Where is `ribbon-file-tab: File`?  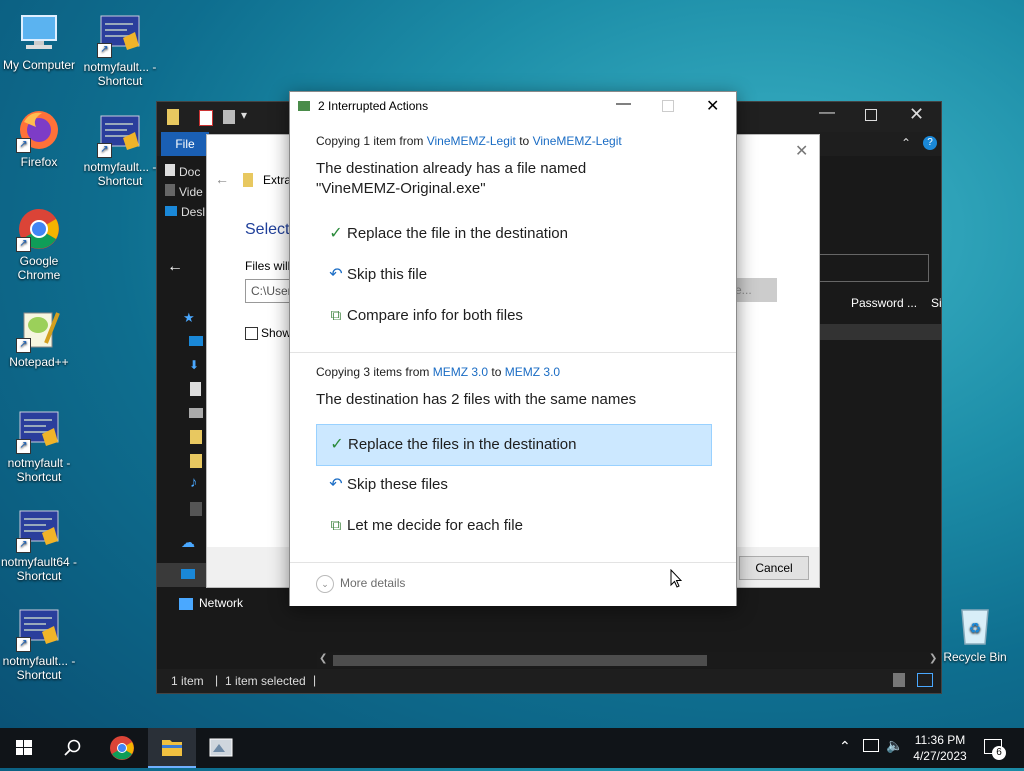 ribbon-file-tab: File is located at coordinates (185, 144).